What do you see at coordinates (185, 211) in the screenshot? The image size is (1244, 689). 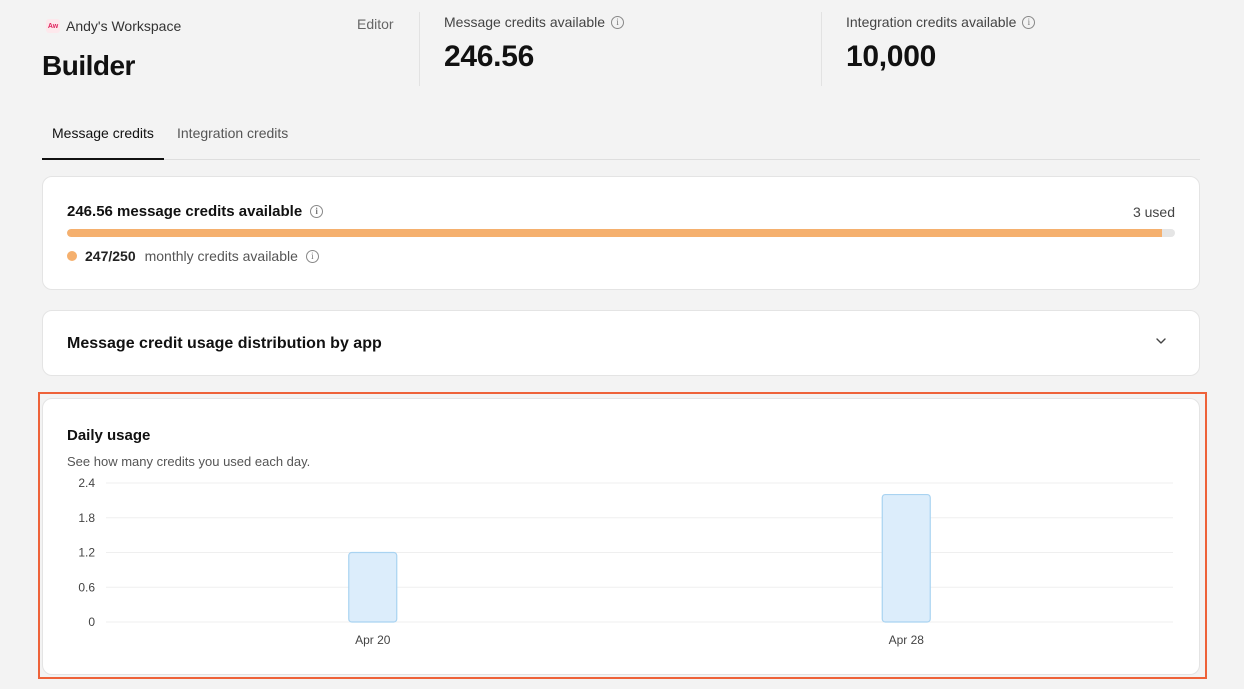 I see `credits-card-title: 246.56 message credits available` at bounding box center [185, 211].